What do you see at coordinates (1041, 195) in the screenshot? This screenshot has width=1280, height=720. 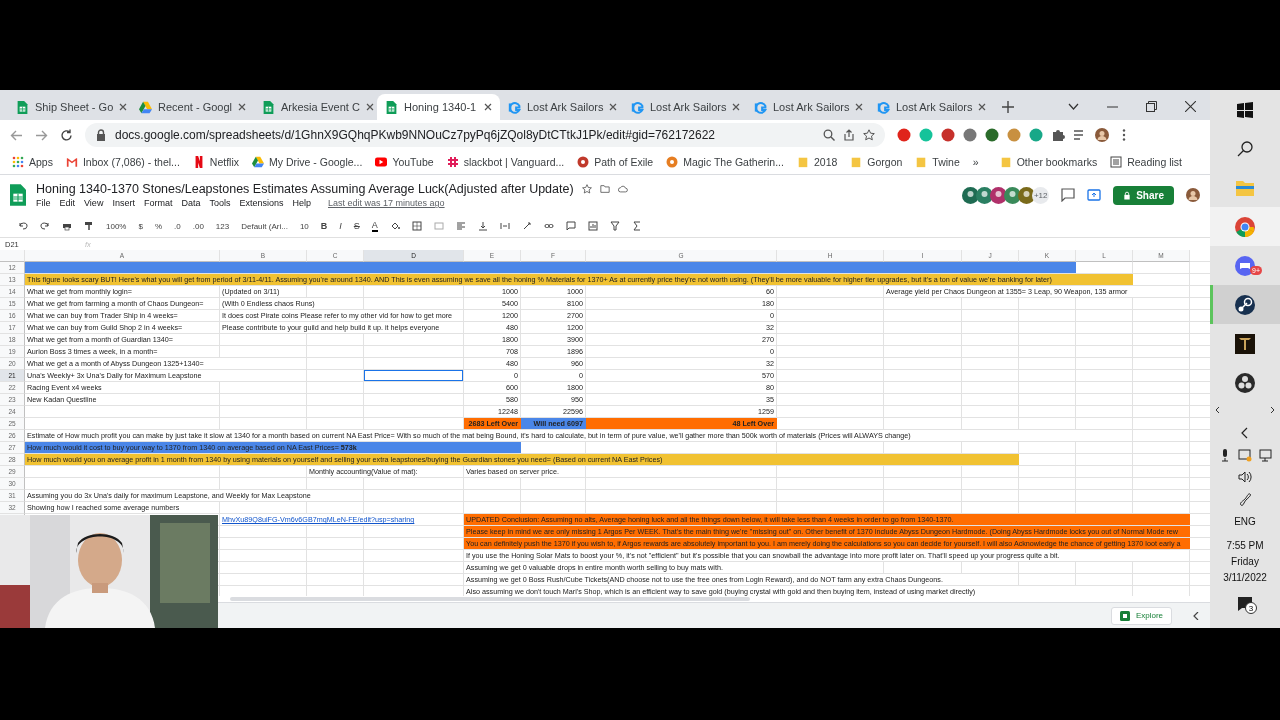 I see `collaborator-count: +12` at bounding box center [1041, 195].